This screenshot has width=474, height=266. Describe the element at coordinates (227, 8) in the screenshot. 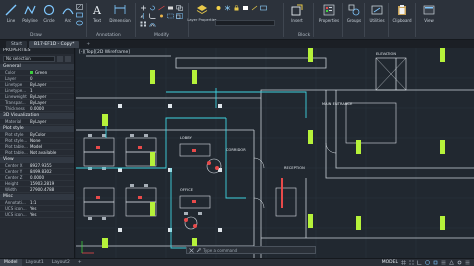

I see `layer-freeze-icon` at that location.